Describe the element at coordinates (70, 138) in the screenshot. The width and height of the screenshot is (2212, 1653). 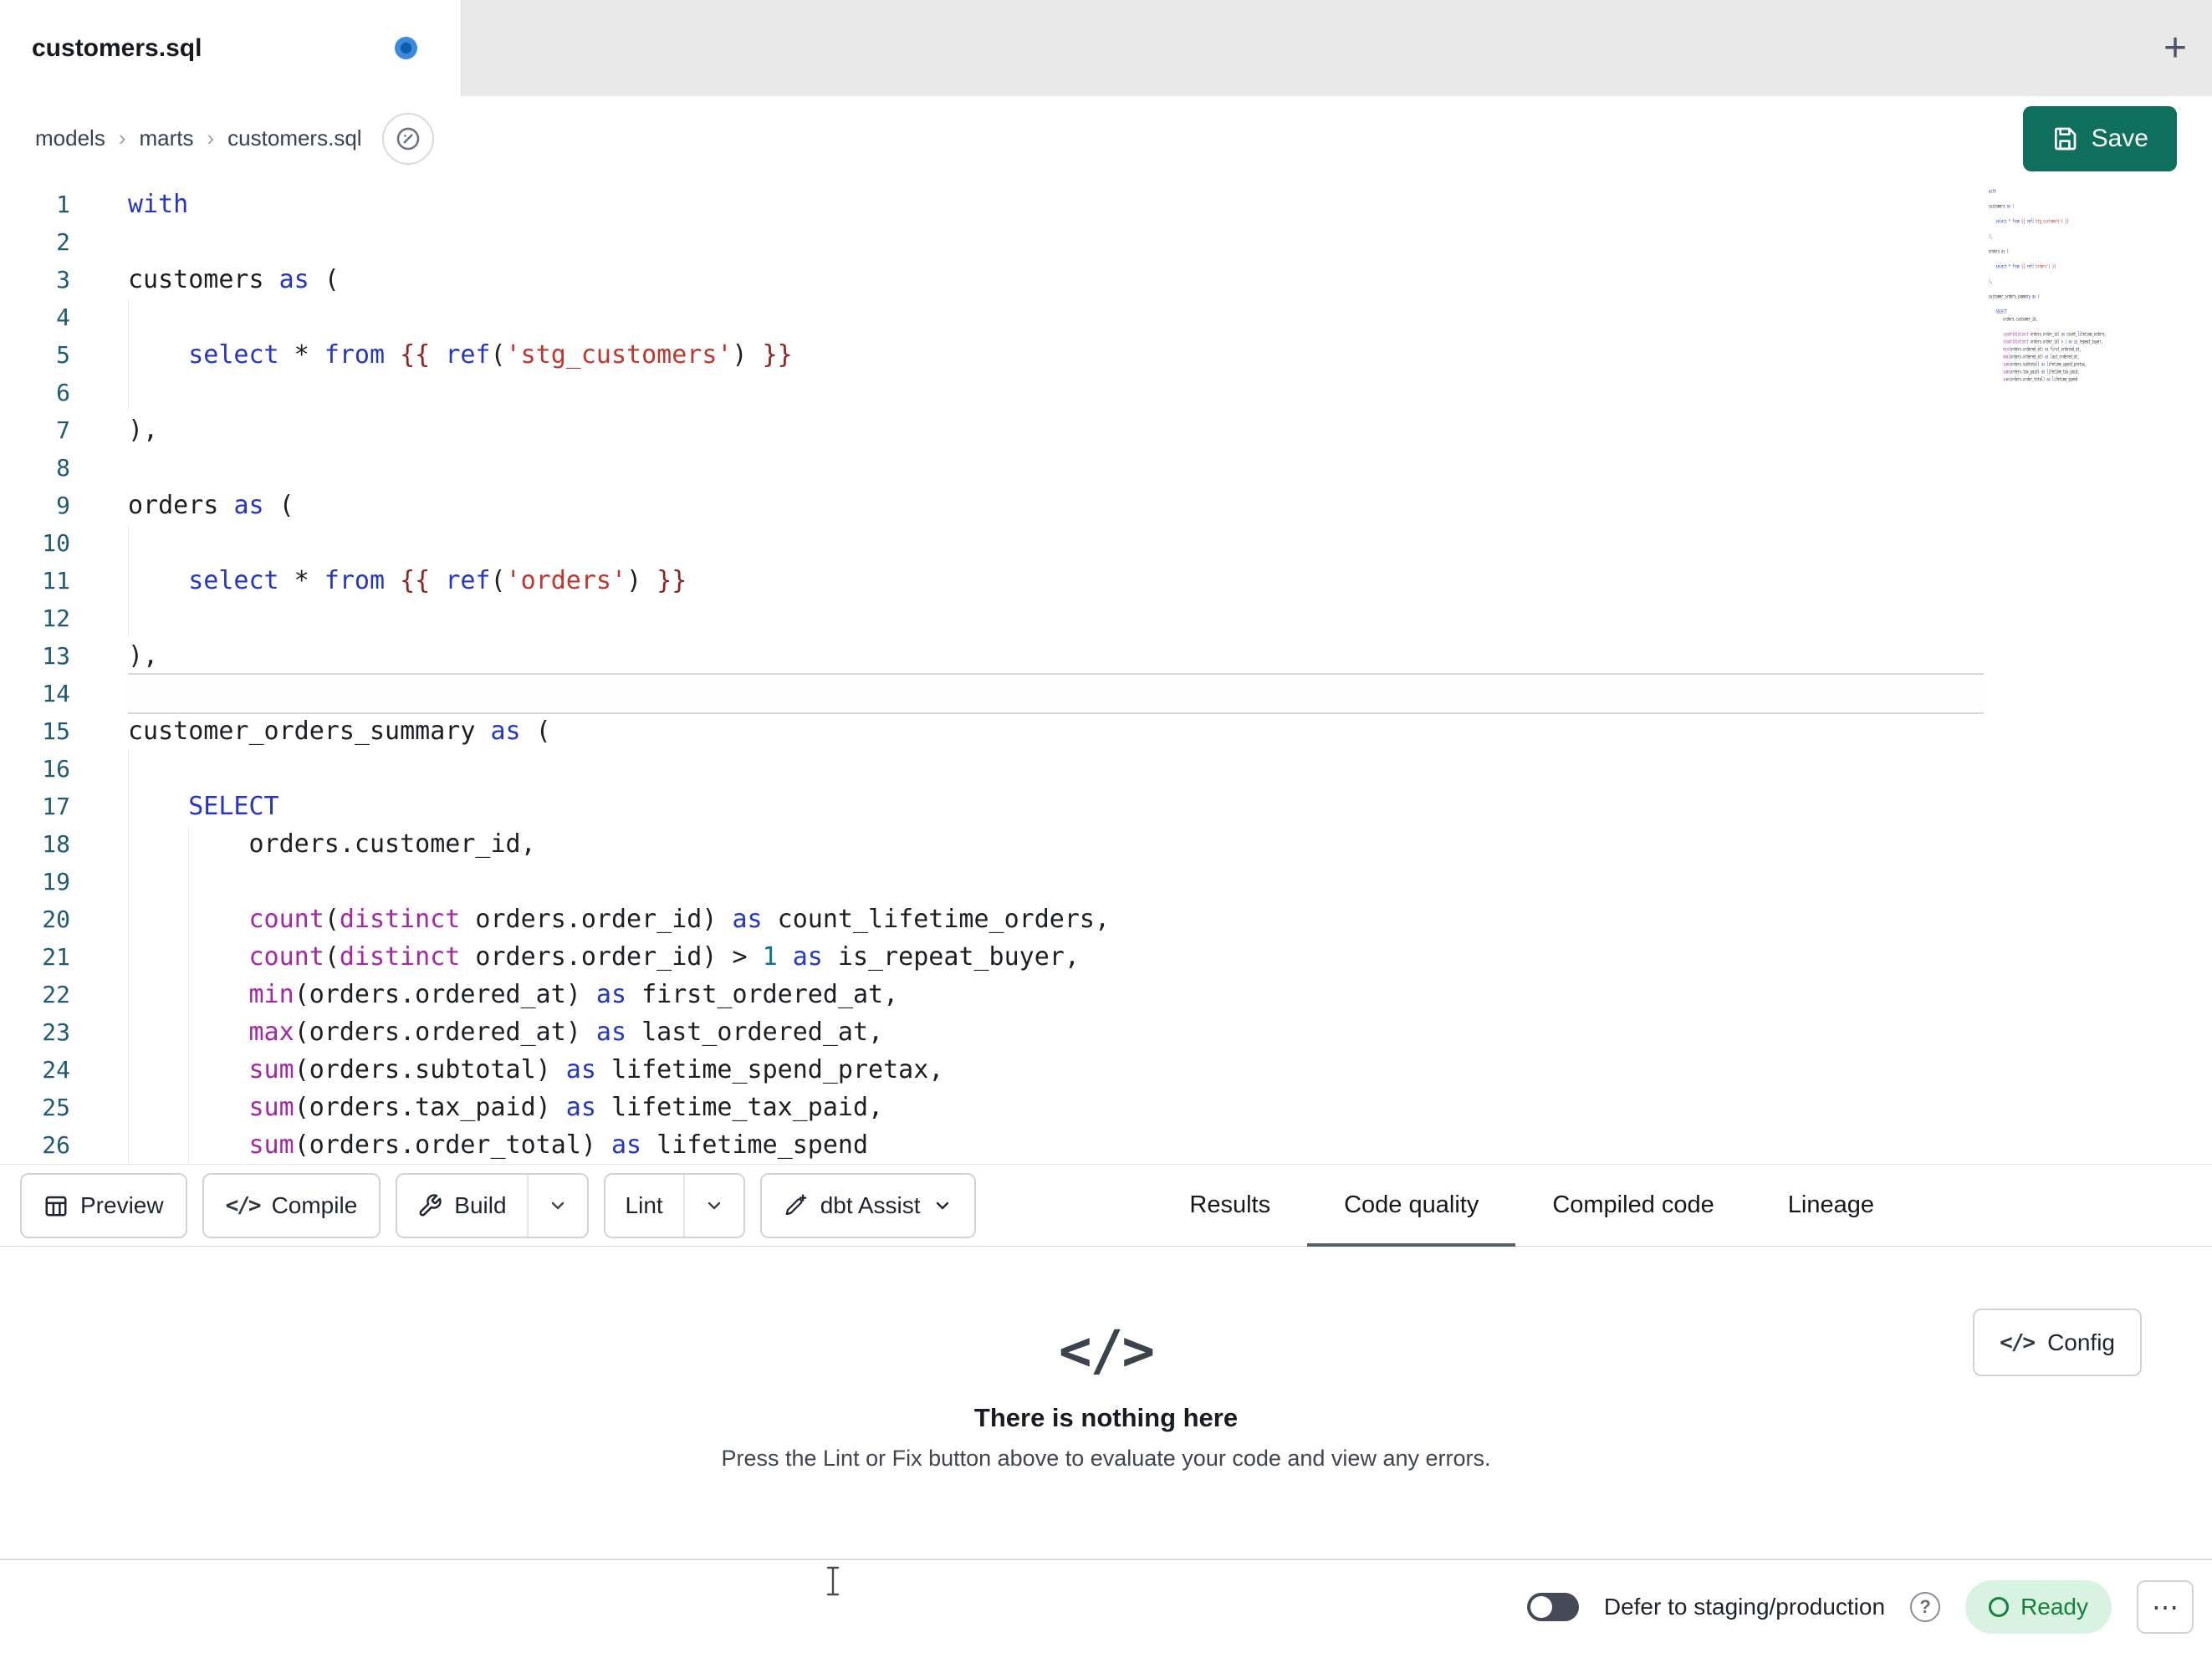
I see `breadcrumb-item-models: models` at that location.